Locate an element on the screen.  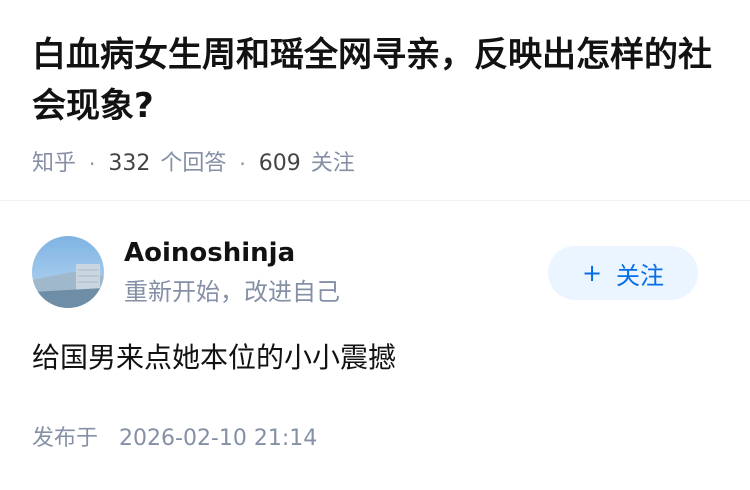
section-divider is located at coordinates (375, 200).